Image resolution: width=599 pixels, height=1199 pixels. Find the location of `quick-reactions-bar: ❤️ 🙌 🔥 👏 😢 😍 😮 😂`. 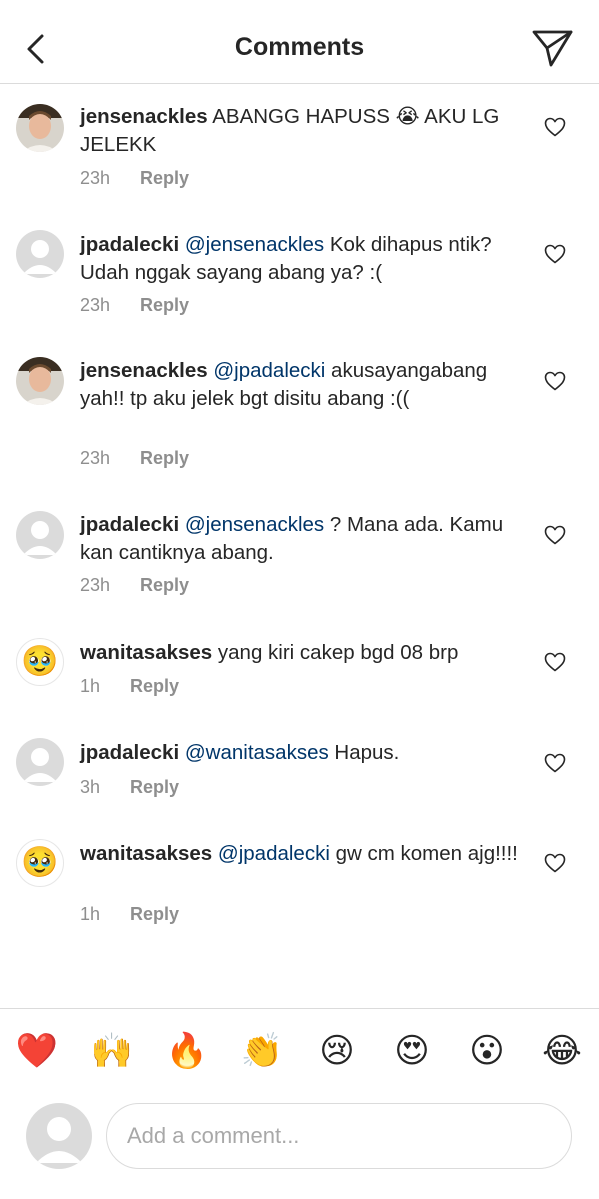

quick-reactions-bar: ❤️ 🙌 🔥 👏 😢 😍 😮 😂 is located at coordinates (299, 1052).